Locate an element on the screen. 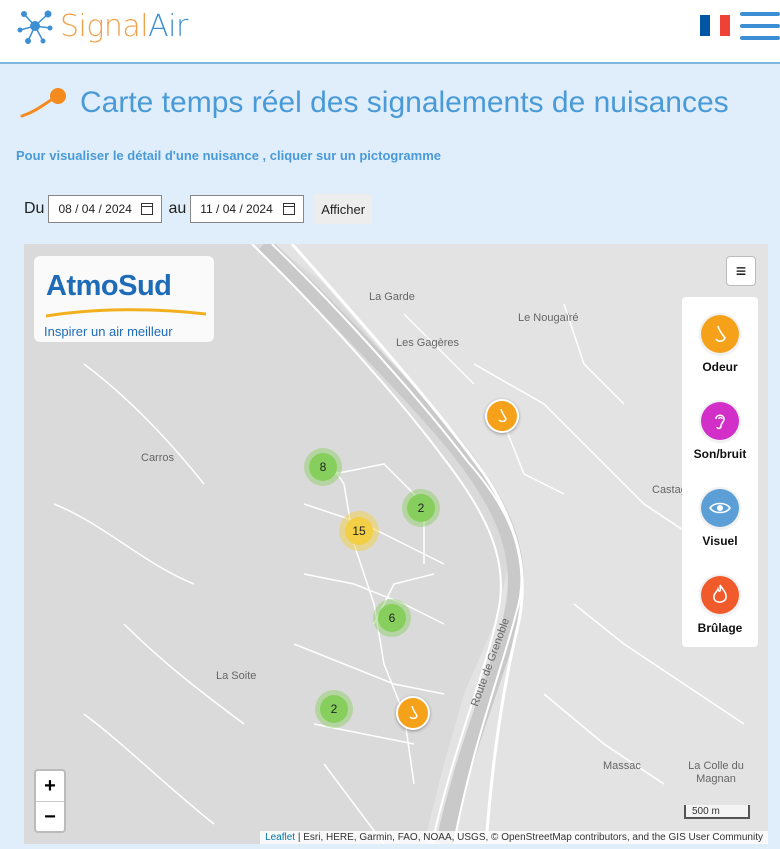 This screenshot has height=849, width=780. legend-label: Odeur is located at coordinates (720, 367).